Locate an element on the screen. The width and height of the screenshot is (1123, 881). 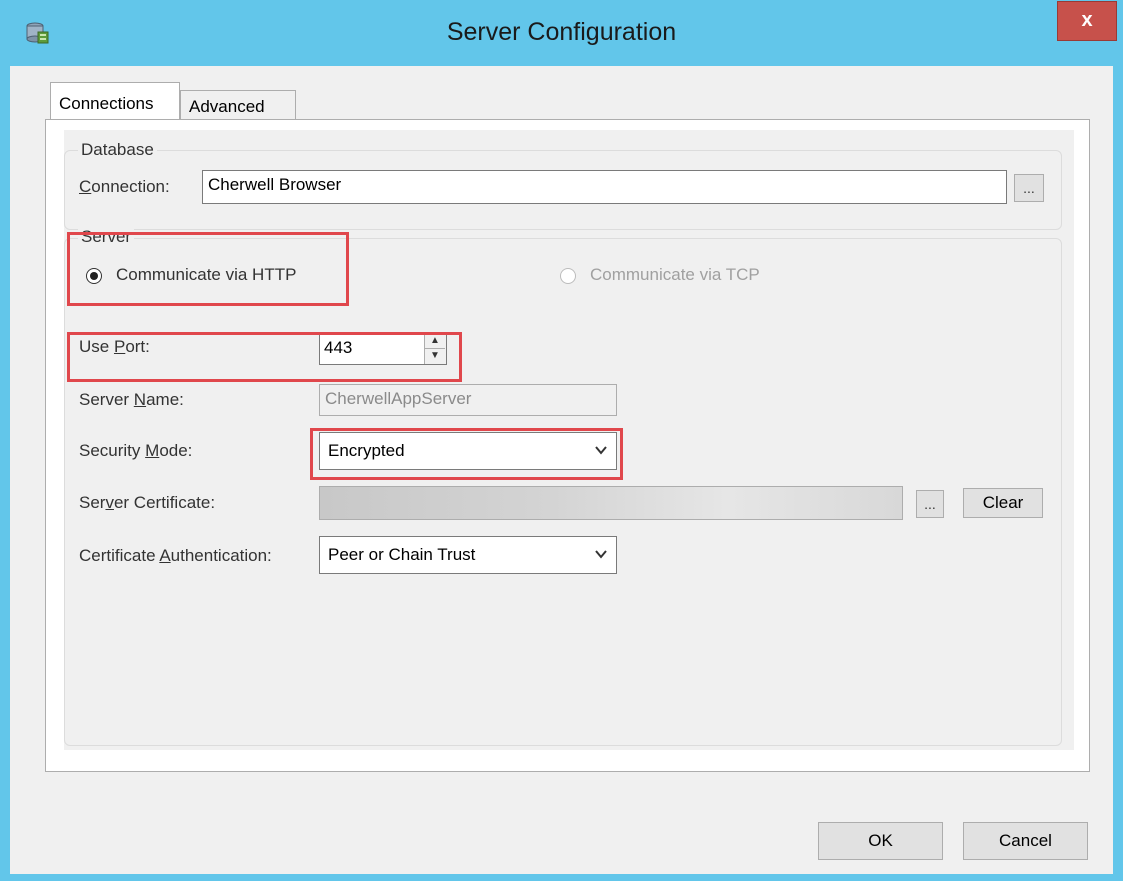
certificate-authentication-label-mnemonic: A is located at coordinates (165, 555).